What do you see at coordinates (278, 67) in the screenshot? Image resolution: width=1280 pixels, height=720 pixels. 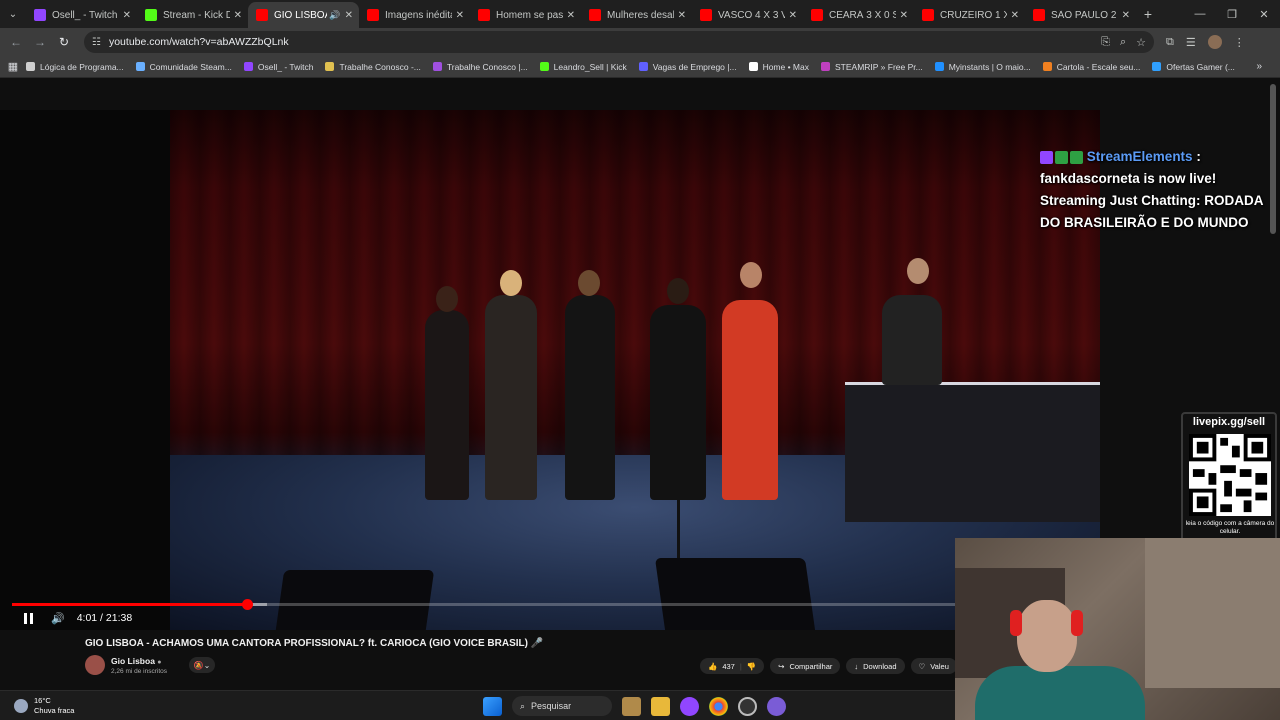 I see `bookmark-item: Osell_ - Twitch` at bounding box center [278, 67].